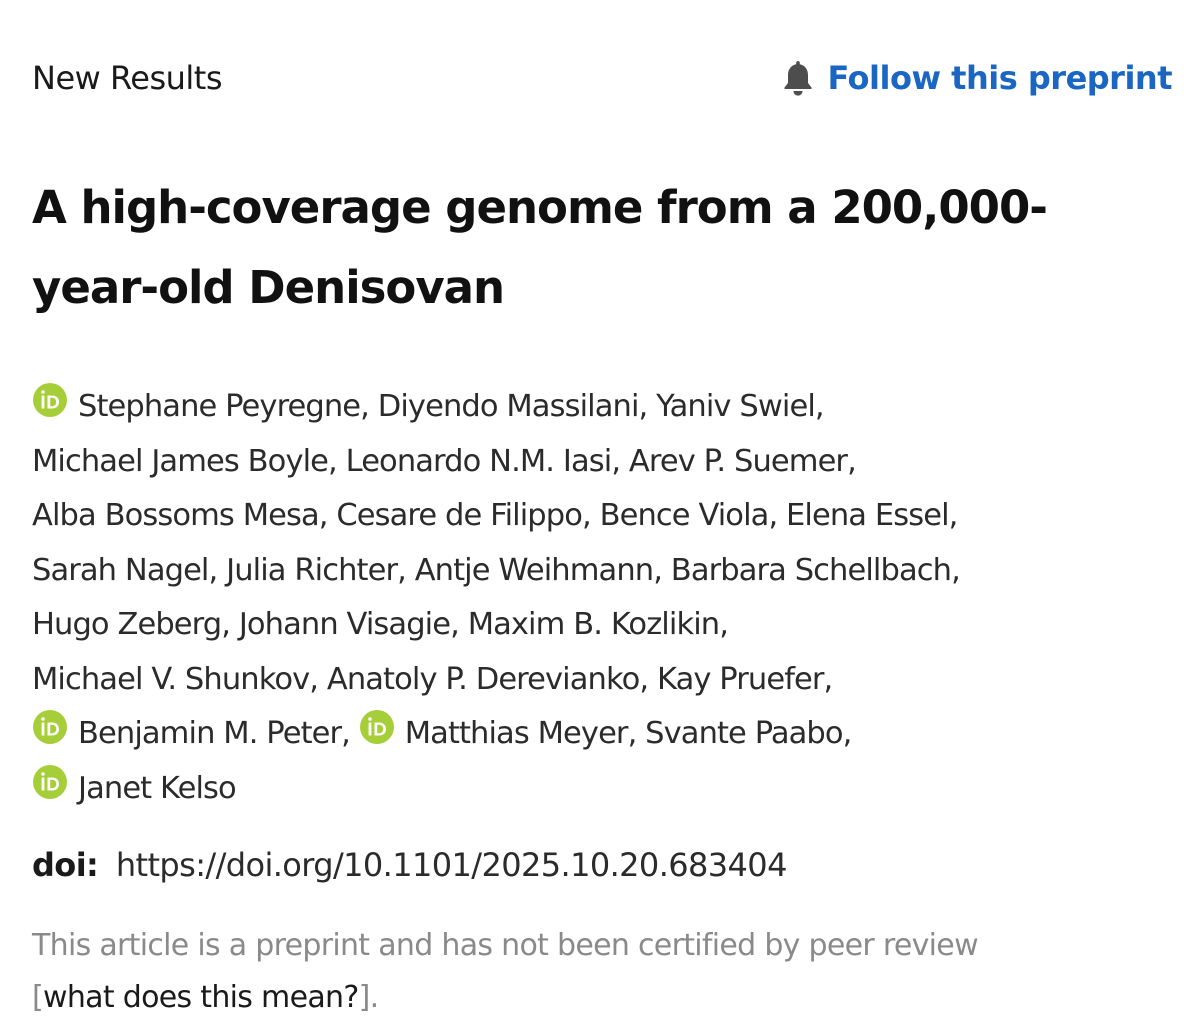 The height and width of the screenshot is (1036, 1200). I want to click on author-name: Stephane Peyregne, so click(219, 406).